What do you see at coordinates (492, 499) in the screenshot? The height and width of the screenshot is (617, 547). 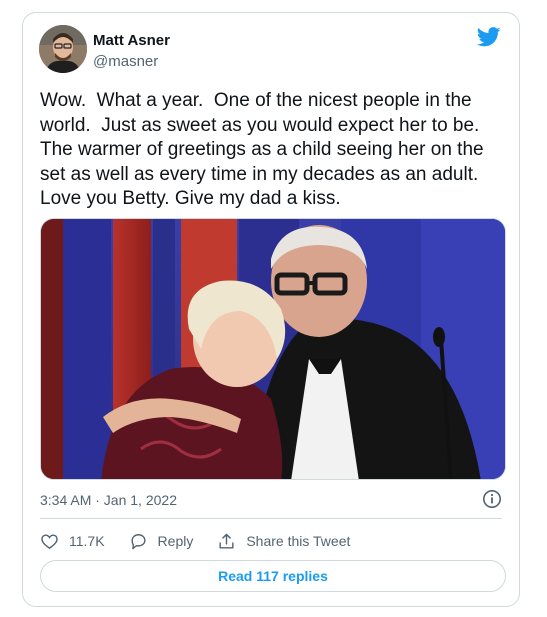 I see `info-icon` at bounding box center [492, 499].